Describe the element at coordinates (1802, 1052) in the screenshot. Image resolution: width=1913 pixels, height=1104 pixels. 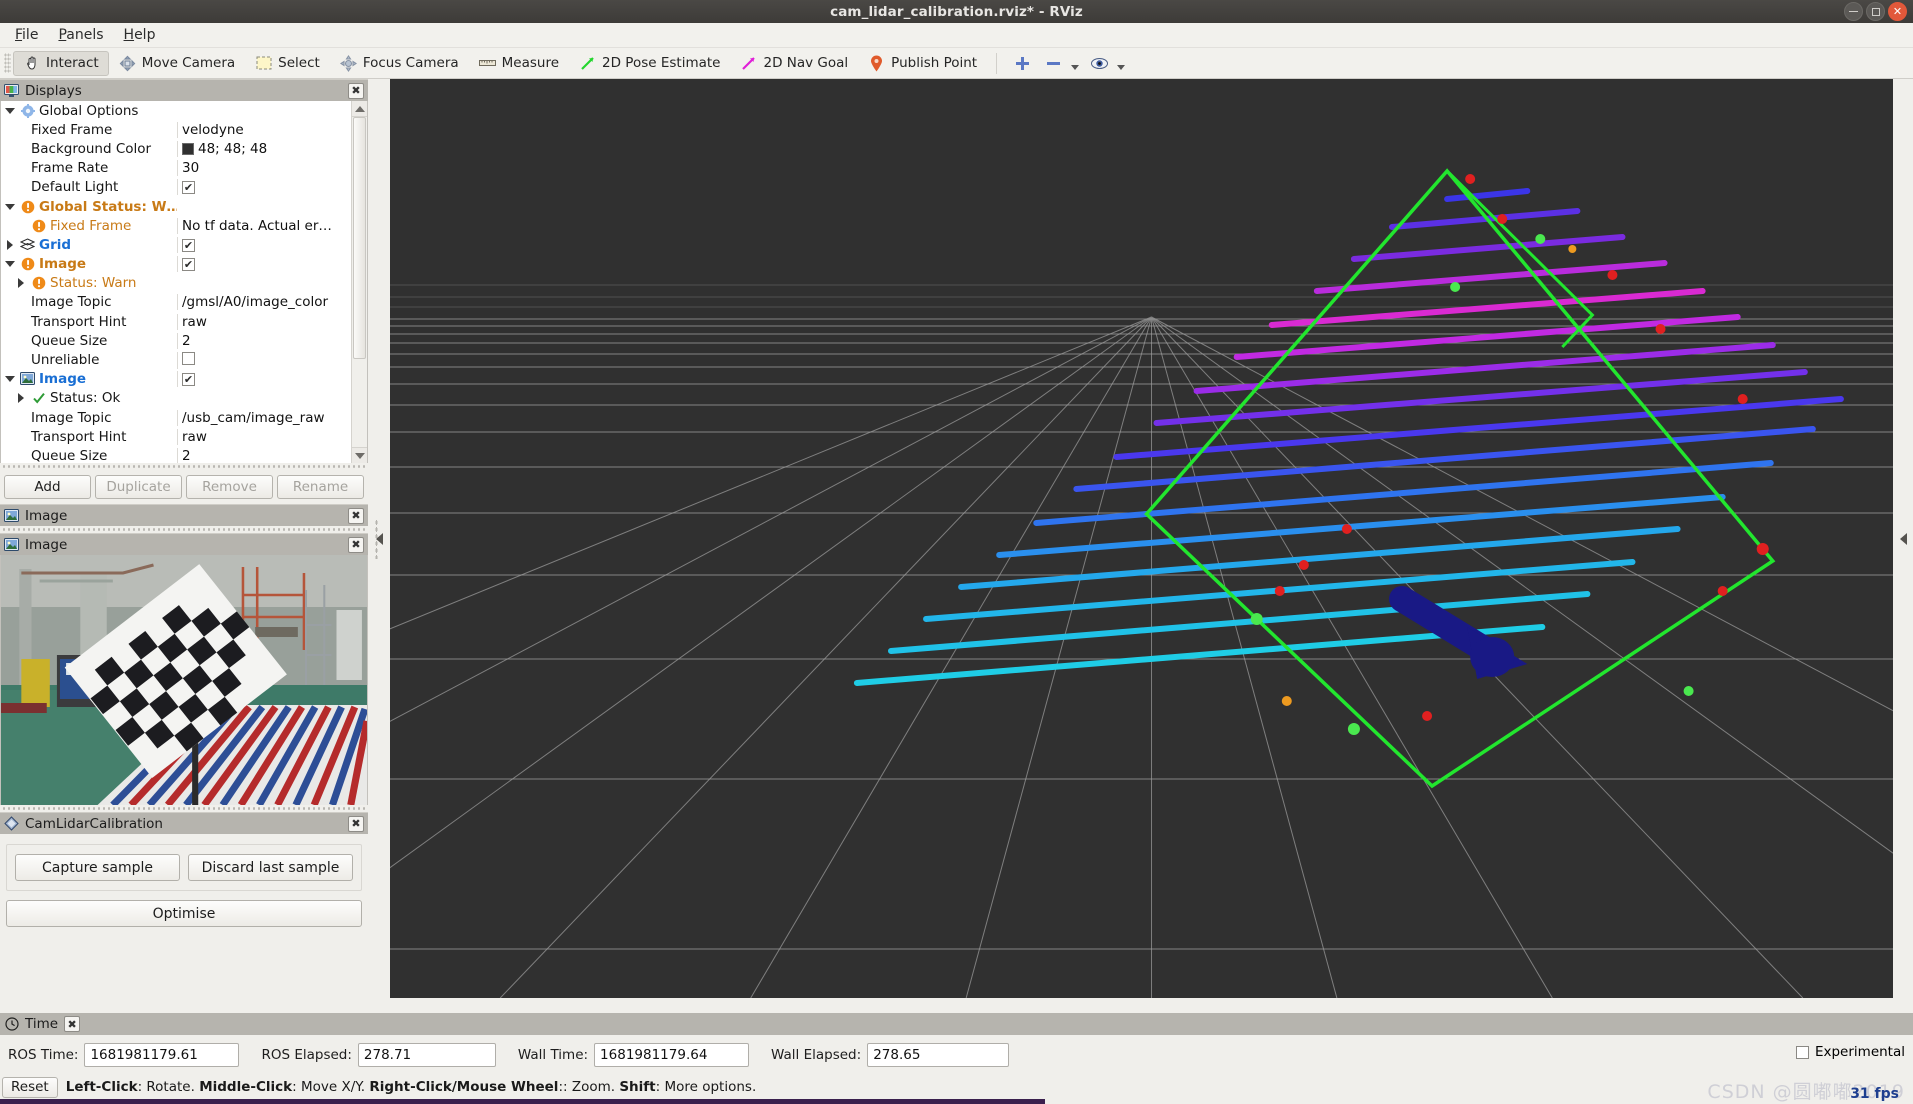
I see `experimental-checkbox` at that location.